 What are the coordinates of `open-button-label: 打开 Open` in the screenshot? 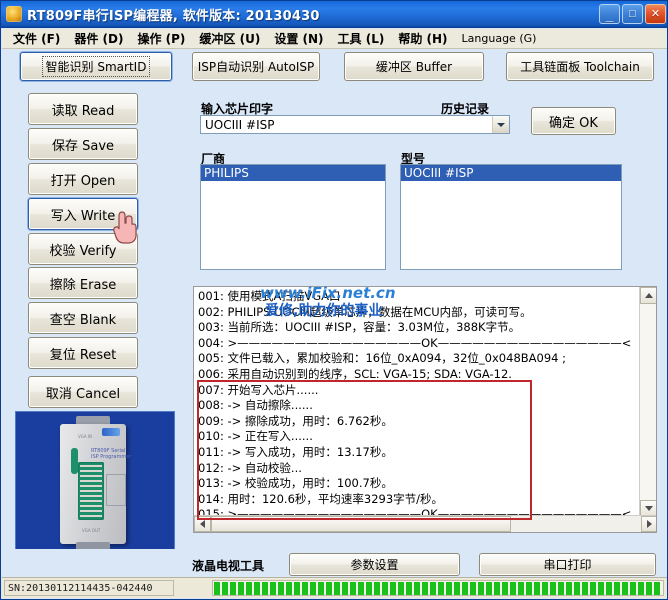 It's located at (83, 181).